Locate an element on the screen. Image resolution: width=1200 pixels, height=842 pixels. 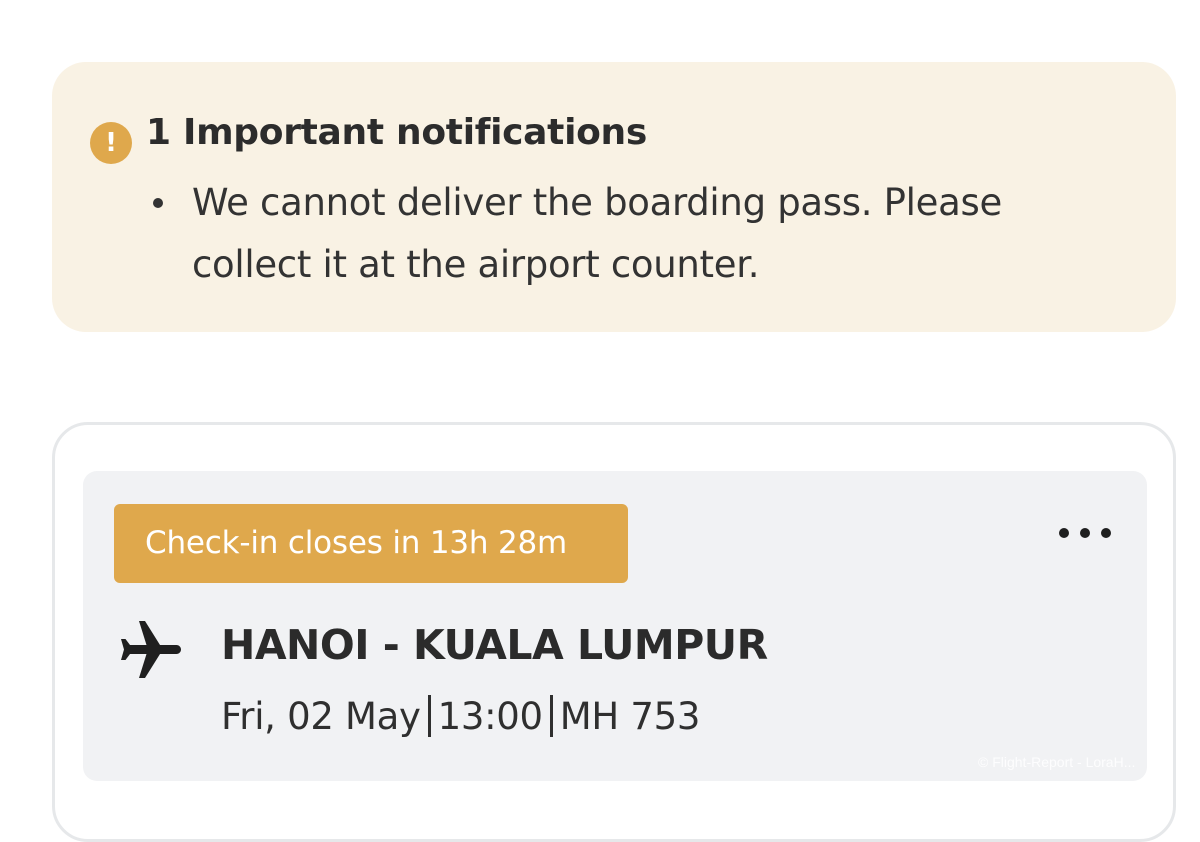
flight-date: Fri, 02 May is located at coordinates (321, 716).